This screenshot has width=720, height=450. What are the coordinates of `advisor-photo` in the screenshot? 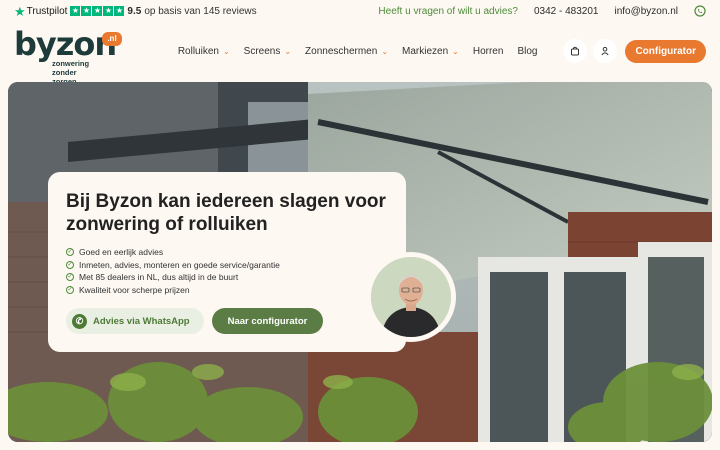 It's located at (411, 297).